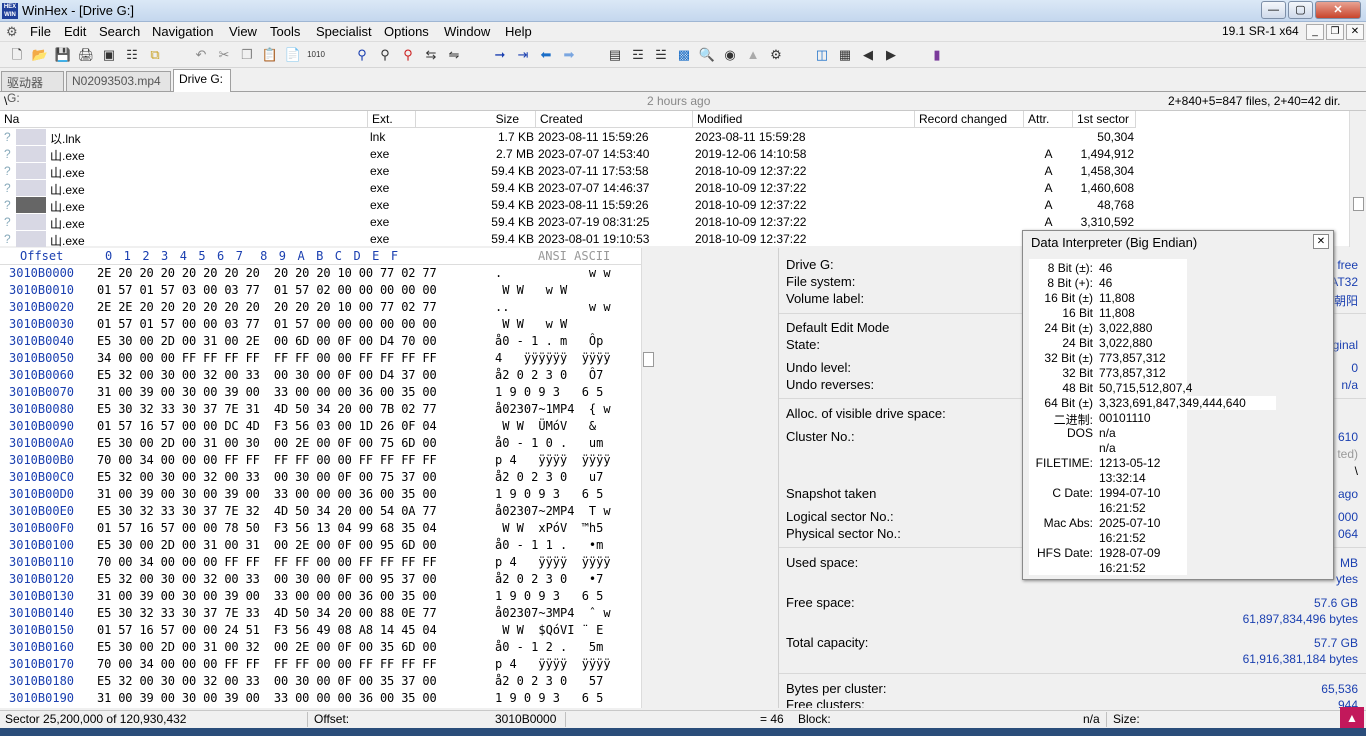  Describe the element at coordinates (518, 31) in the screenshot. I see `menu-help: Help` at that location.